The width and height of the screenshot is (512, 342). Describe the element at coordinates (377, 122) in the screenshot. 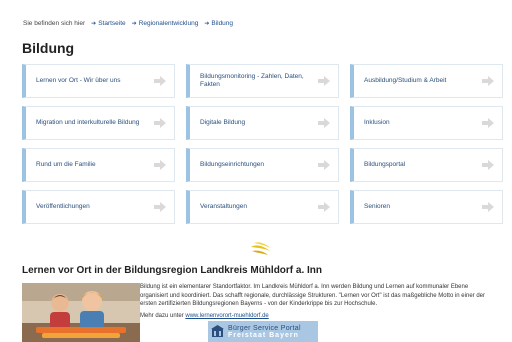

I see `tile-label: Inklusion` at that location.